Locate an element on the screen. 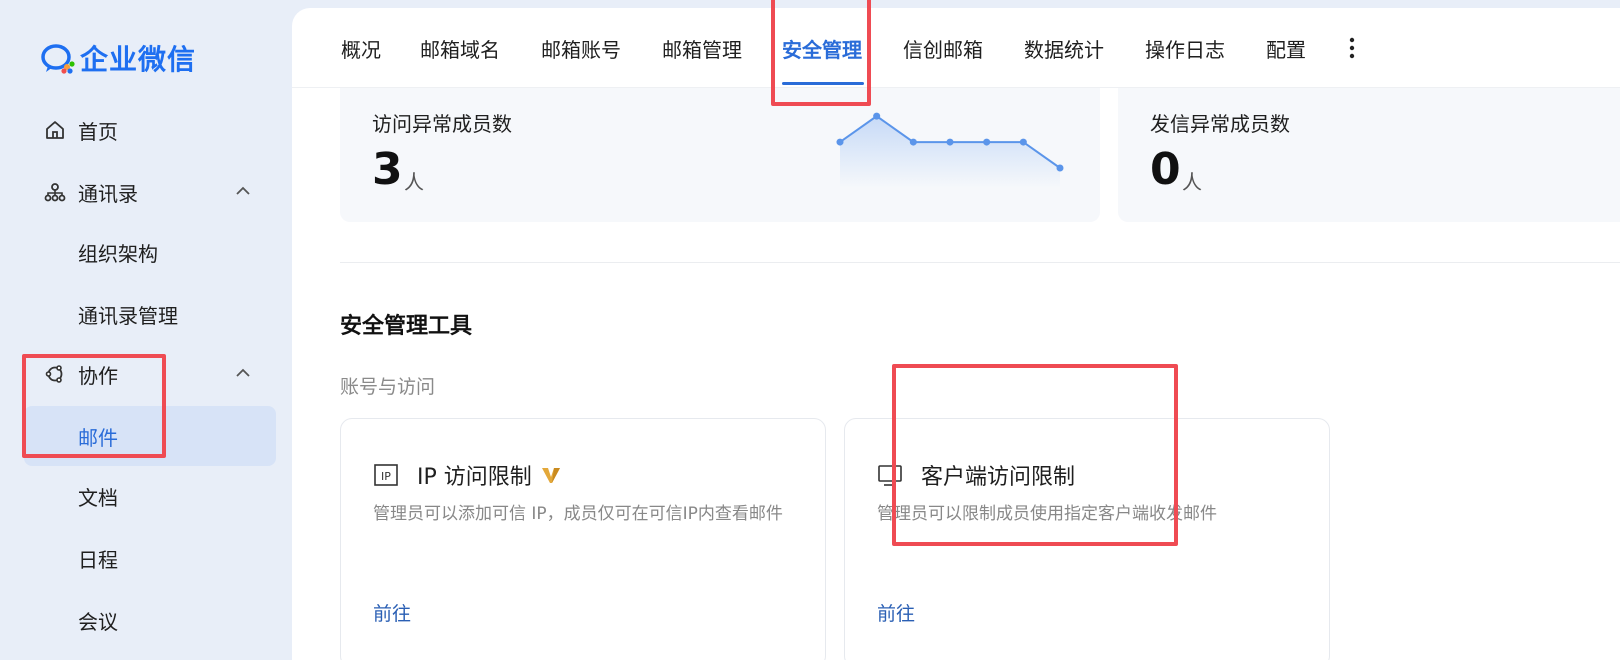 The image size is (1620, 660). tab-operation-log: 操作日志 is located at coordinates (1185, 48).